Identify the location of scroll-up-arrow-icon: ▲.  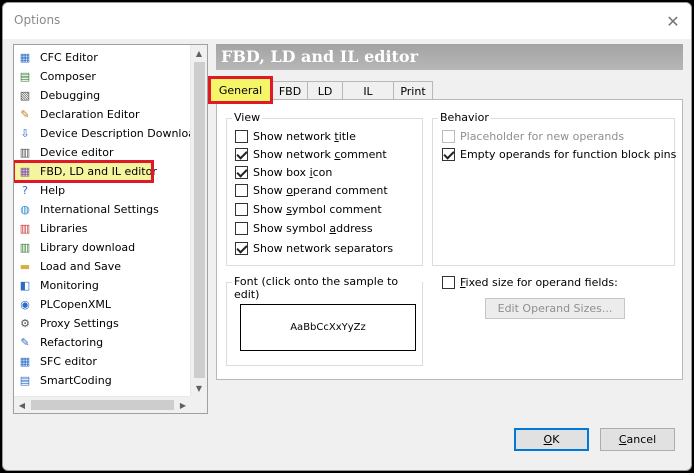
(199, 53).